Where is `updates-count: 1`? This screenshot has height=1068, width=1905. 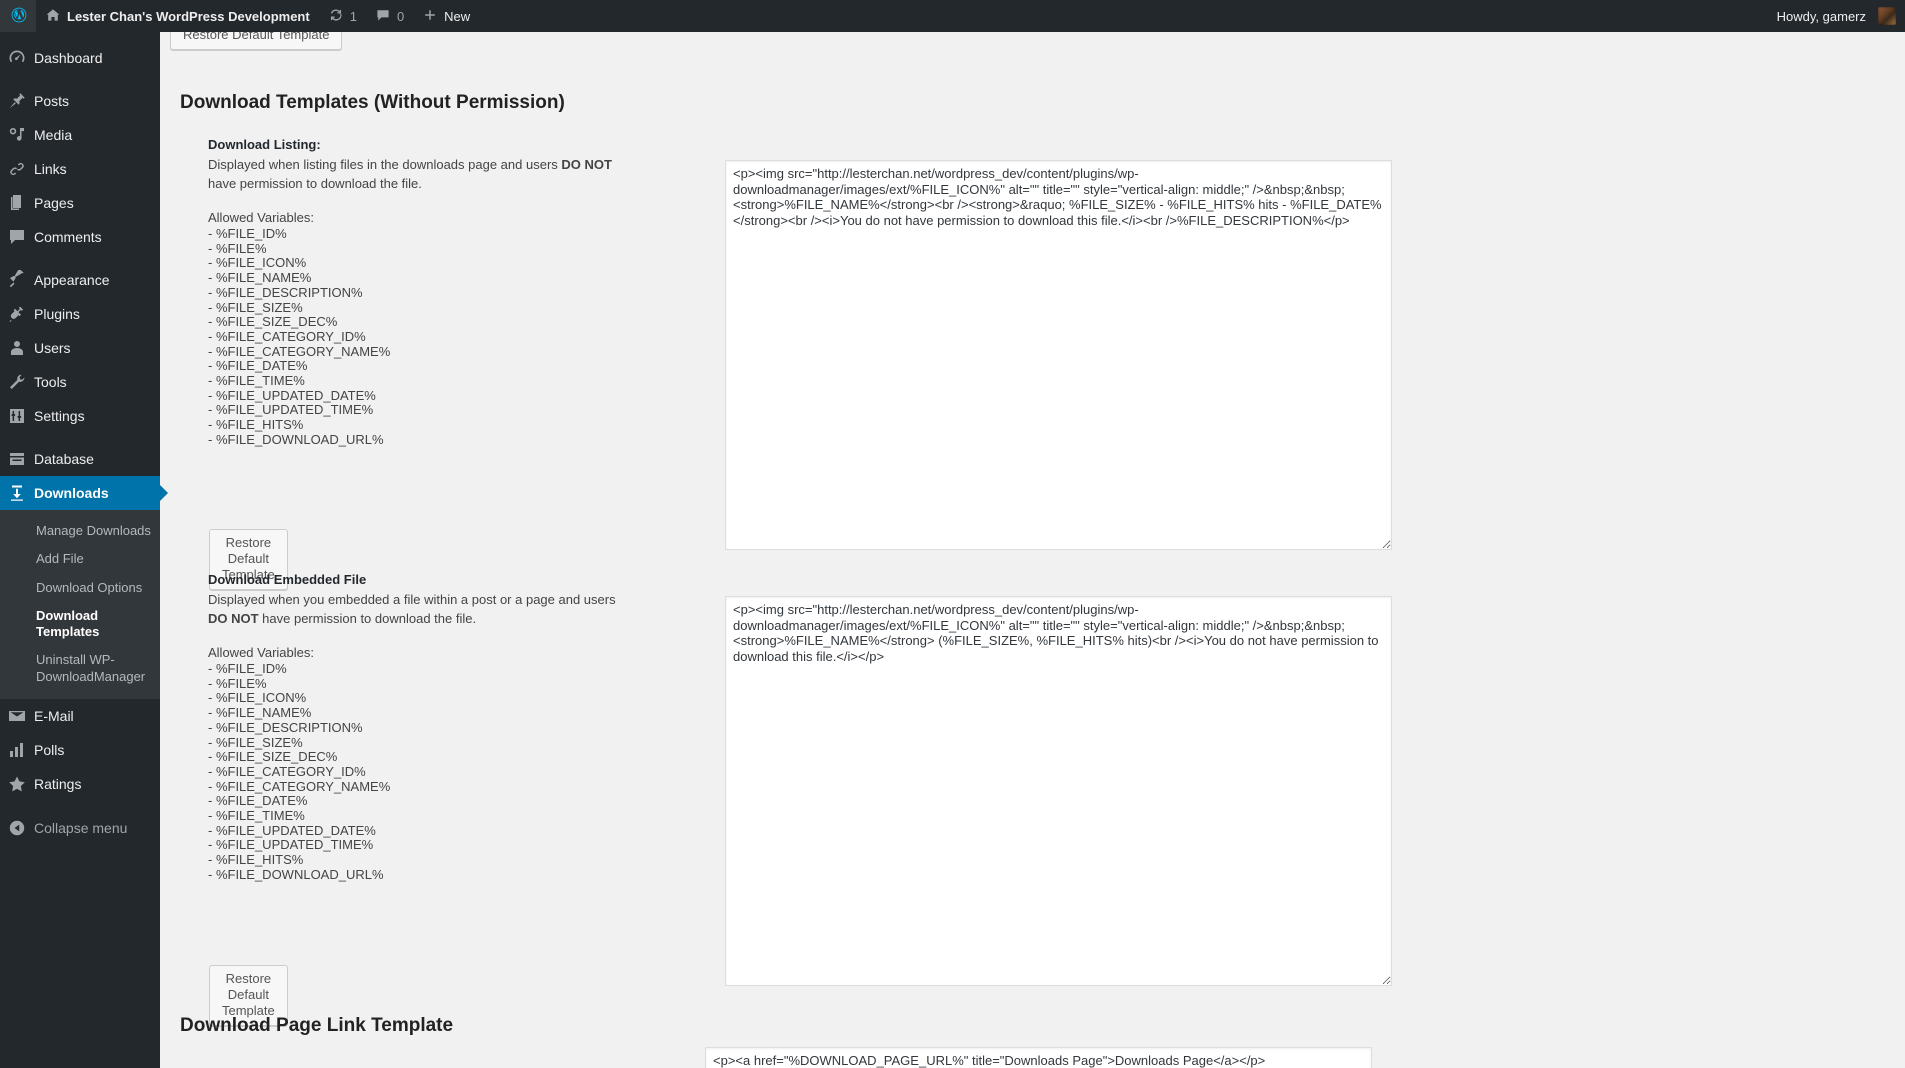
updates-count: 1 is located at coordinates (353, 16).